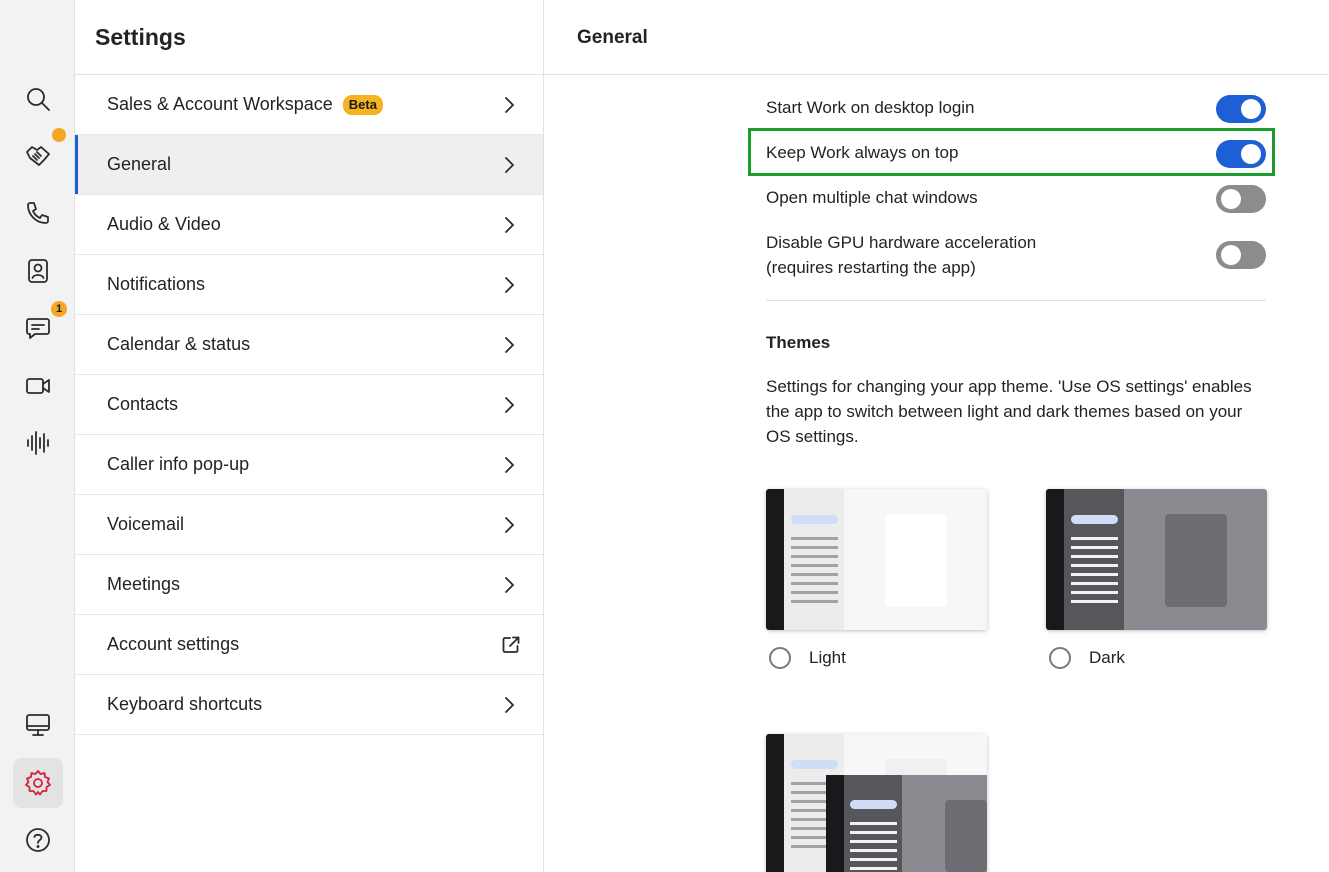  Describe the element at coordinates (901, 242) in the screenshot. I see `option-label: Disable GPU hardware acceleration` at that location.